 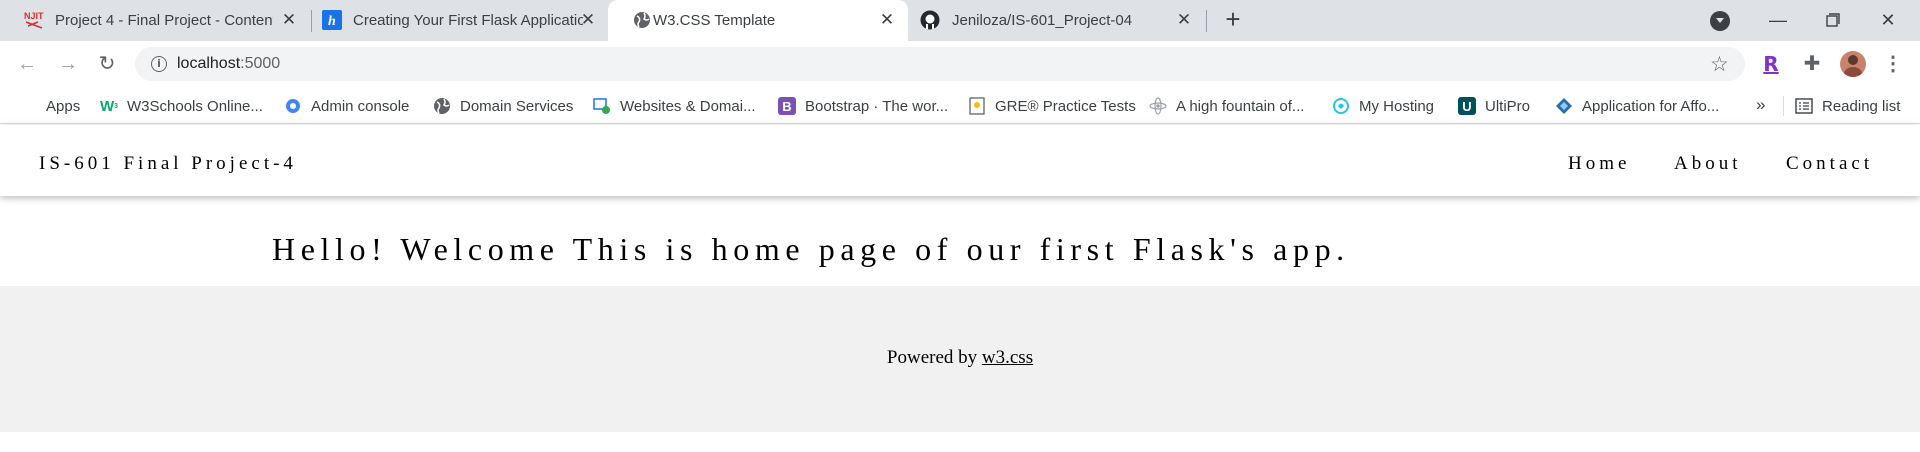 I want to click on url-port: :5000, so click(x=260, y=63).